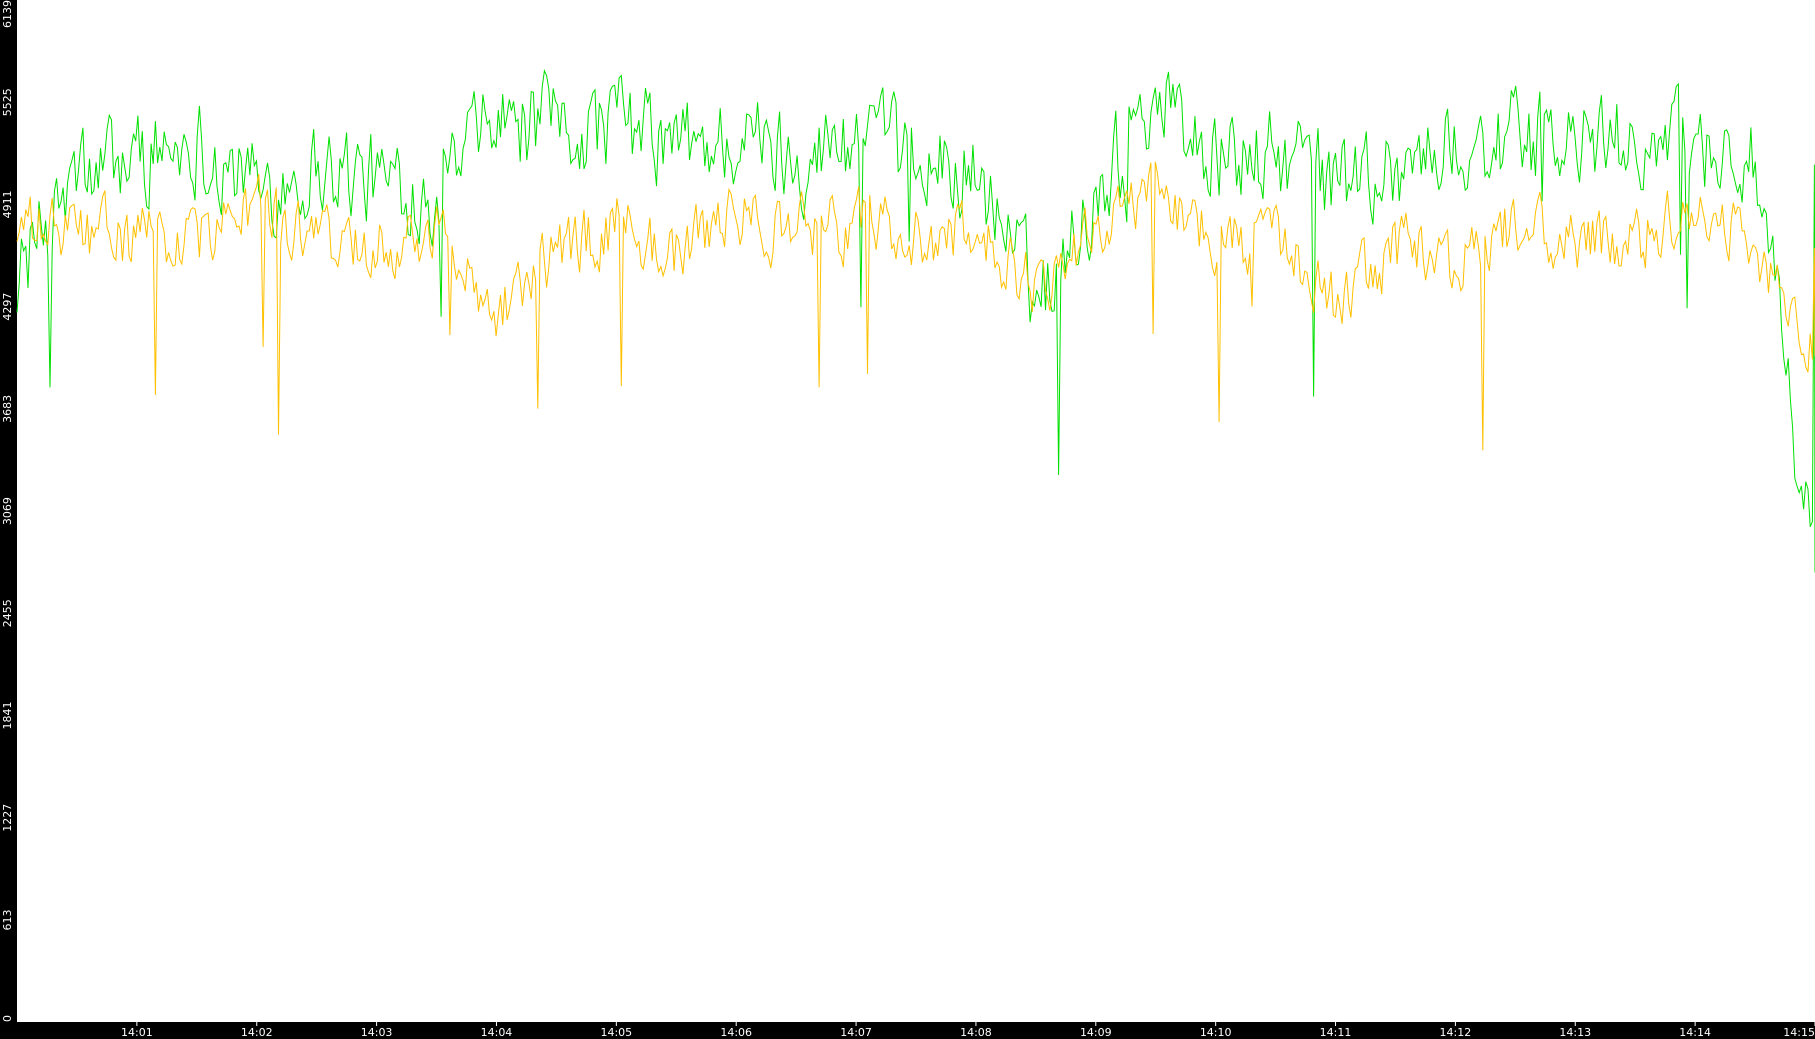 This screenshot has height=1039, width=1815. Describe the element at coordinates (856, 1032) in the screenshot. I see `x-tick-label: 14:07` at that location.